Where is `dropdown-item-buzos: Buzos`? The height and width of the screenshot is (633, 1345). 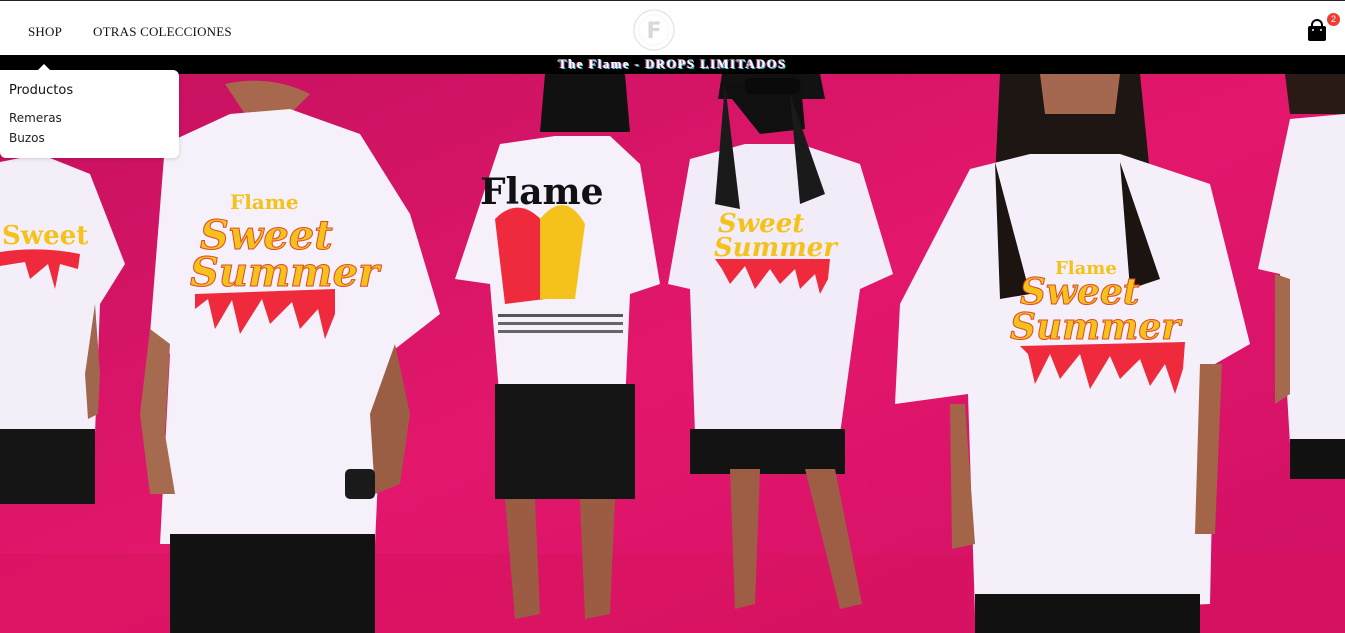
dropdown-item-buzos: Buzos is located at coordinates (27, 138).